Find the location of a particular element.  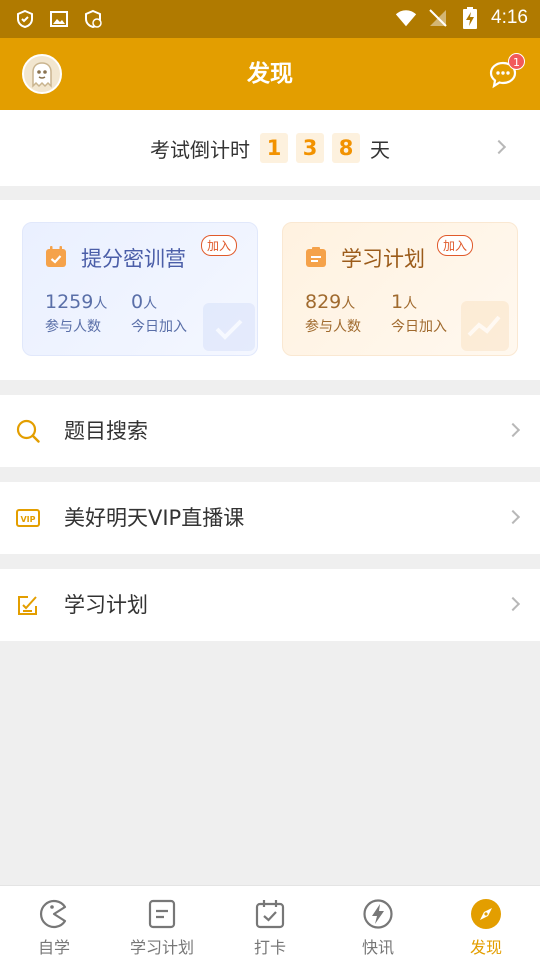

card-title: 提分密训营 is located at coordinates (133, 259).